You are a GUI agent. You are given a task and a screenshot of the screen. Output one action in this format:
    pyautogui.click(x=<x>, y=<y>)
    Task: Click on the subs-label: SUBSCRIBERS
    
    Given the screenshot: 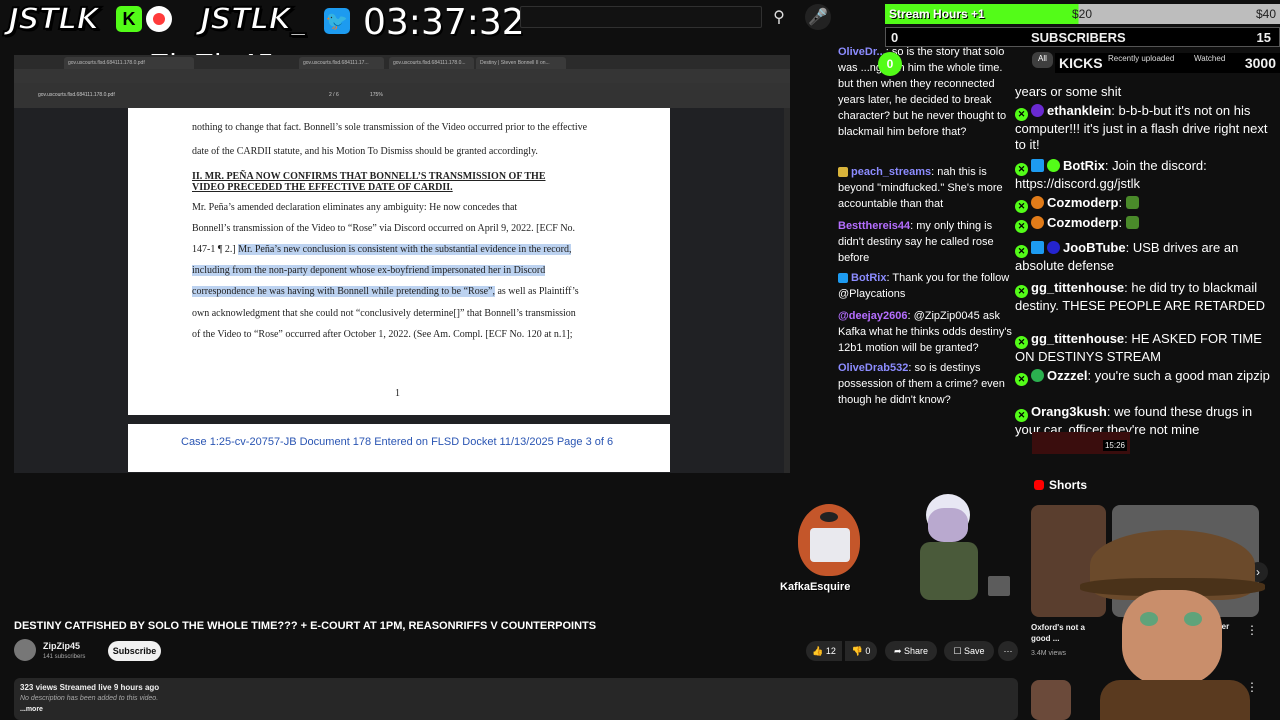 What is the action you would take?
    pyautogui.click(x=1078, y=37)
    